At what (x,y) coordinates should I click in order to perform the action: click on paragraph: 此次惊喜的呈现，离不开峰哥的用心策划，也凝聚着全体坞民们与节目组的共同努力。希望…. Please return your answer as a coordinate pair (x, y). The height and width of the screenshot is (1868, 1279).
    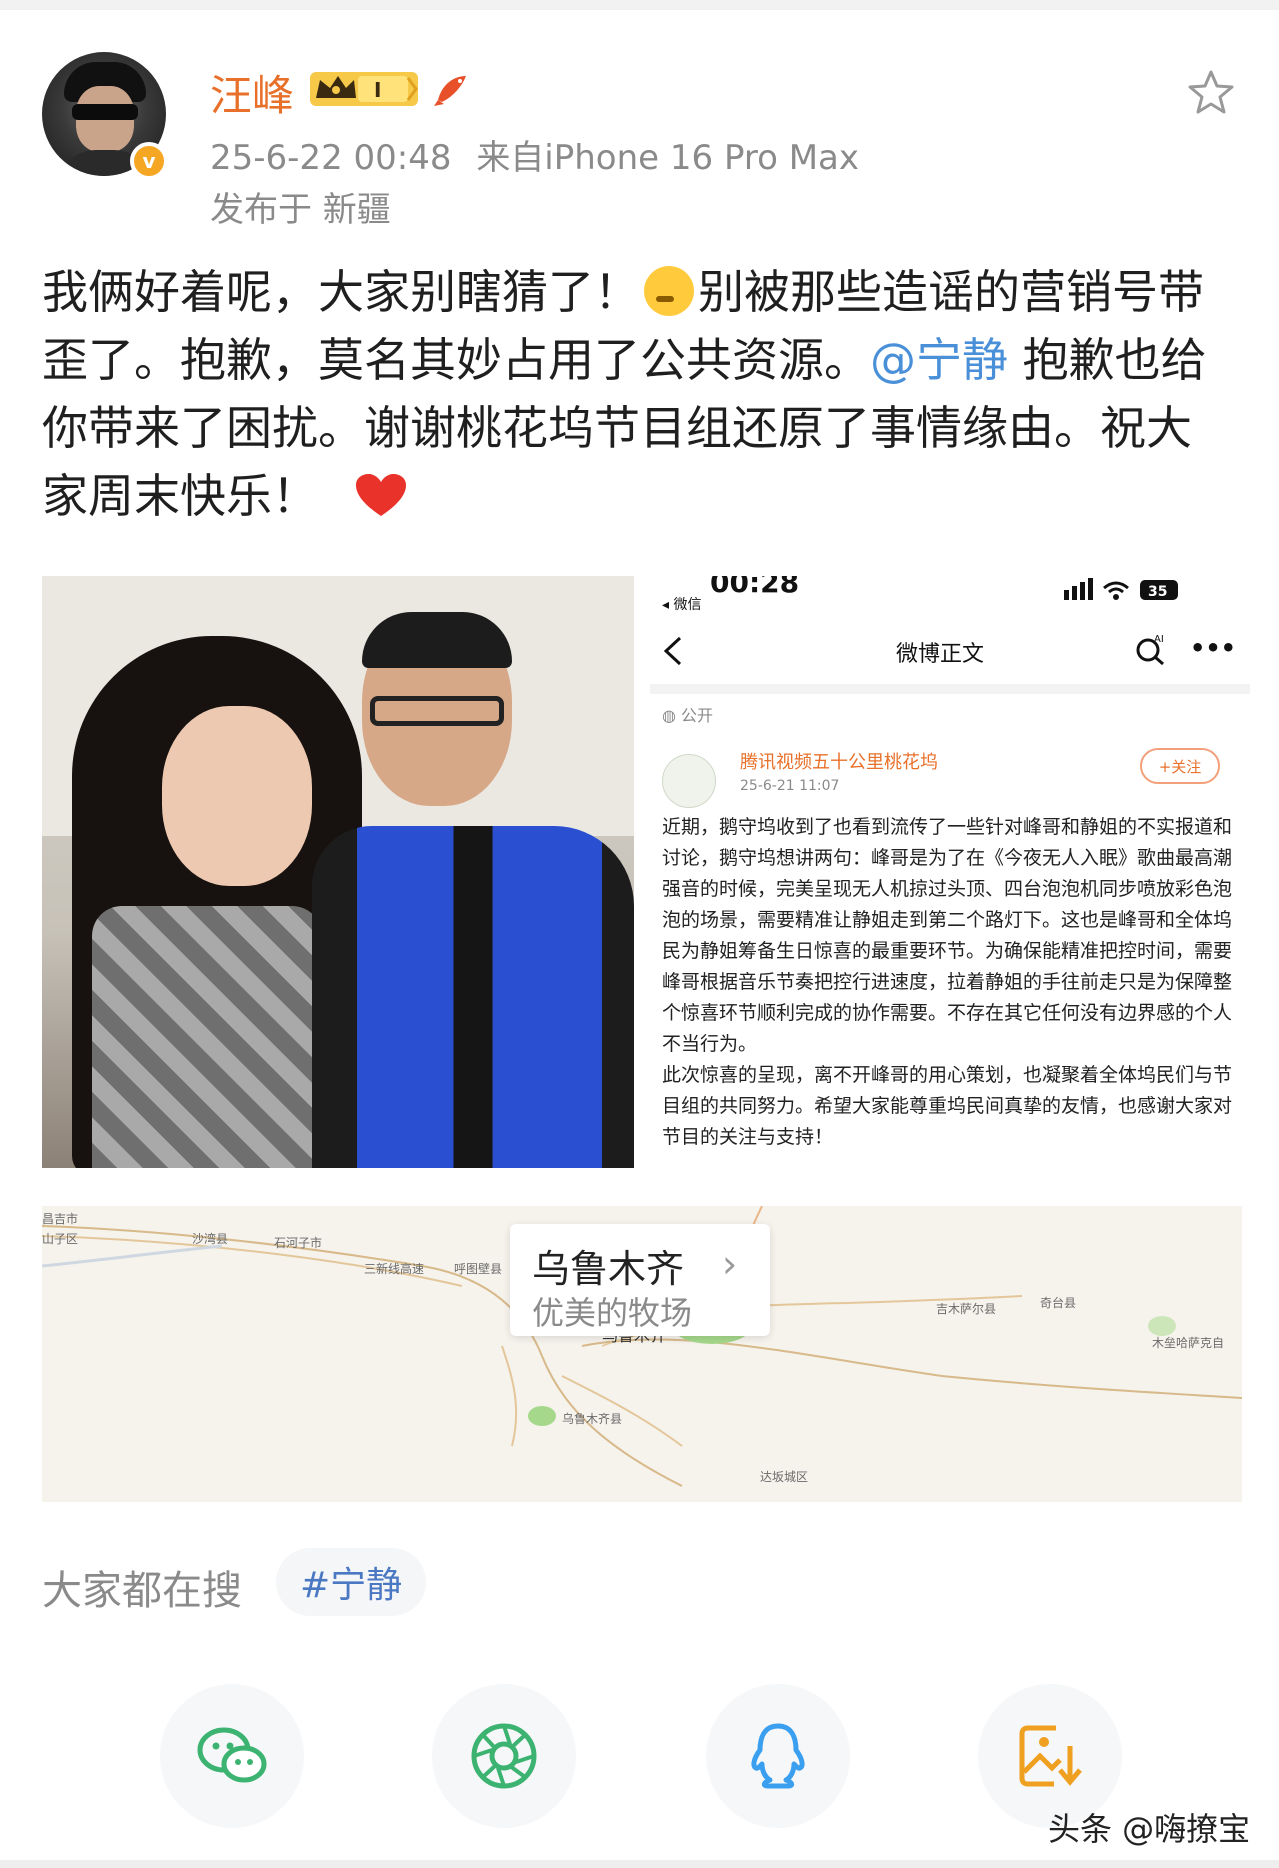
    Looking at the image, I should click on (947, 1106).